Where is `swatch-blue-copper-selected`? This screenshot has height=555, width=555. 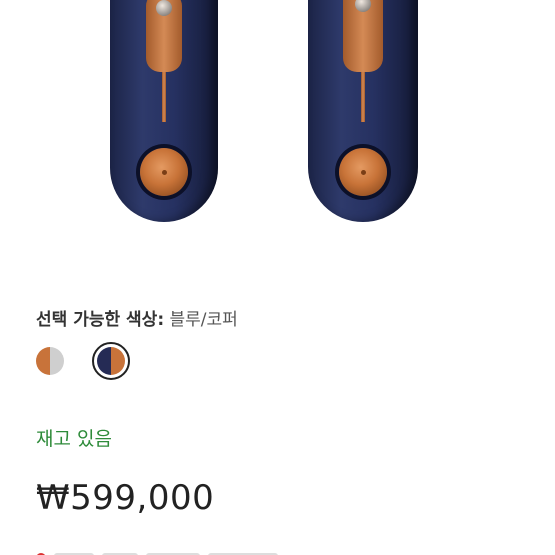 swatch-blue-copper-selected is located at coordinates (111, 361).